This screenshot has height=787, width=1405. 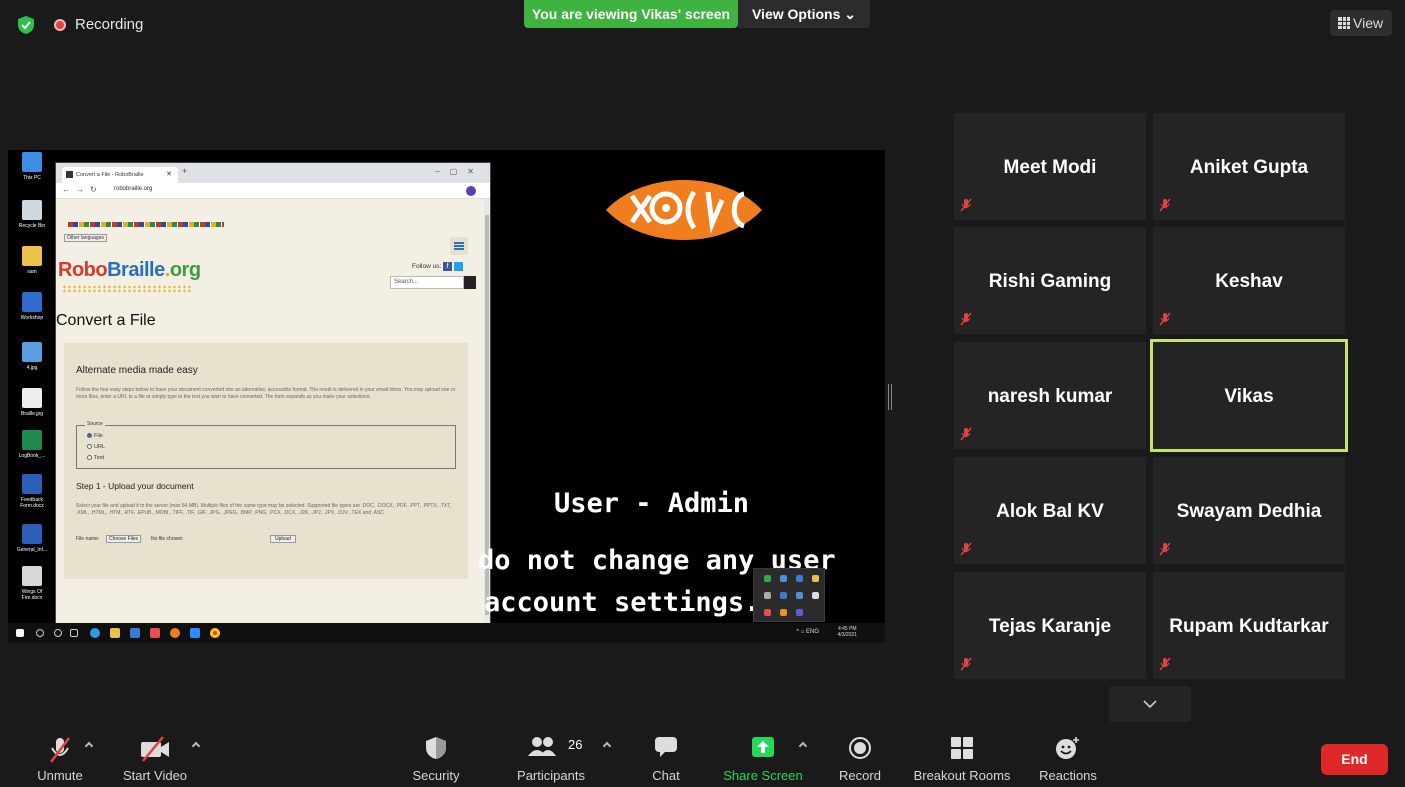 I want to click on gallery-next-page-button, so click(x=1150, y=704).